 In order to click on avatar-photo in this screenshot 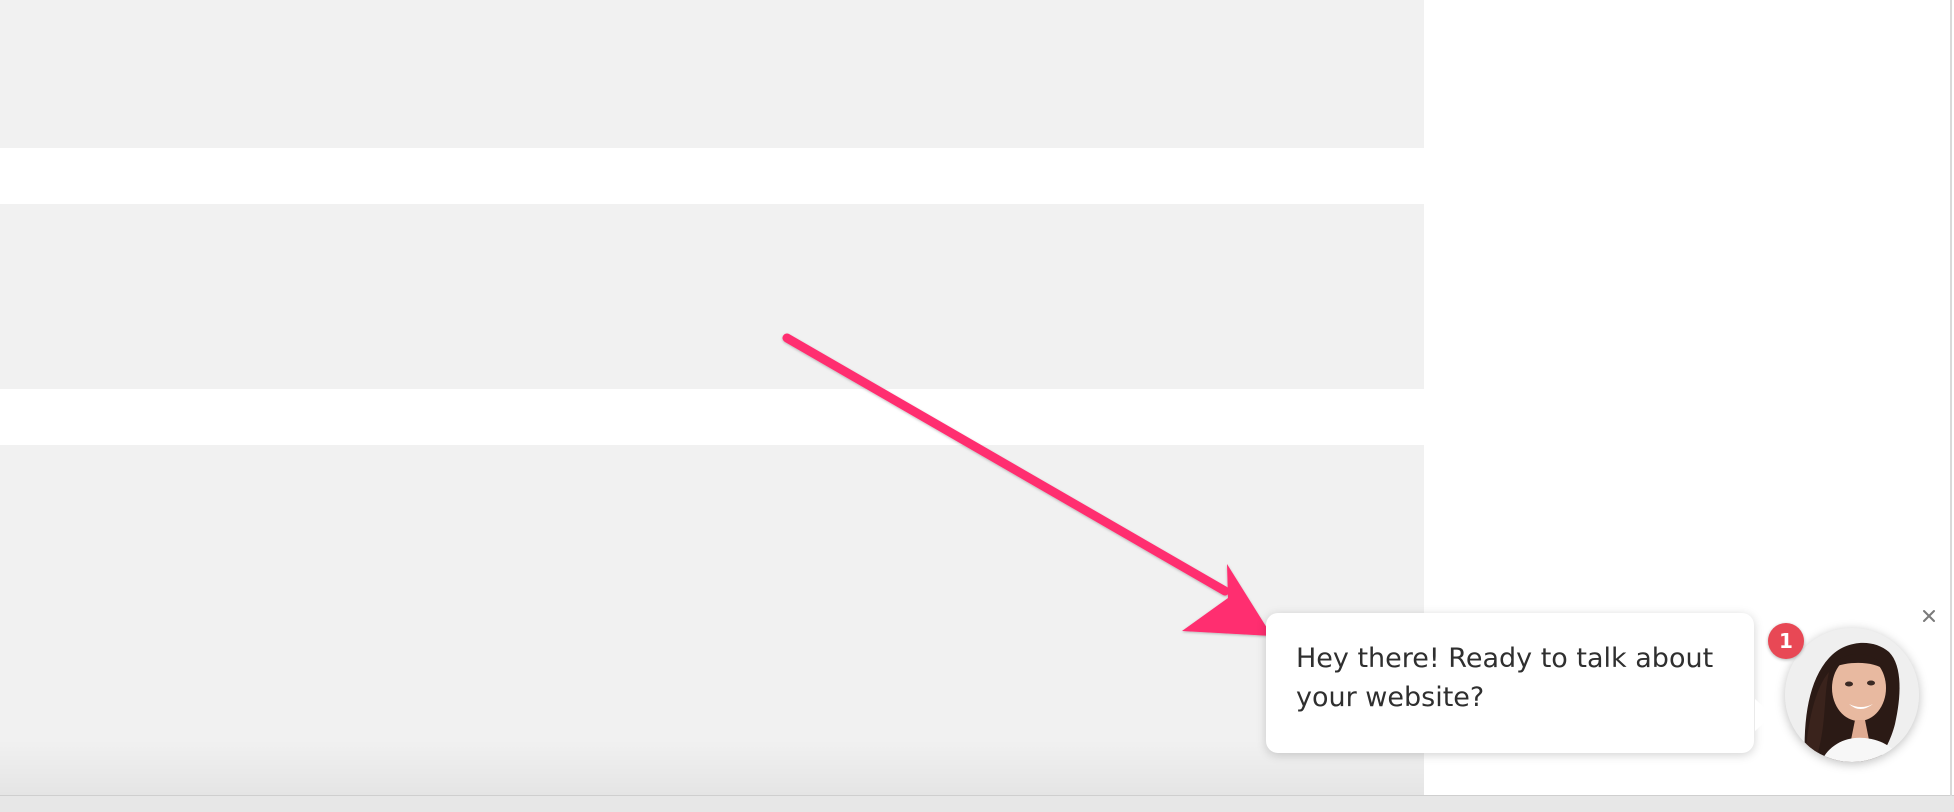, I will do `click(1852, 695)`.